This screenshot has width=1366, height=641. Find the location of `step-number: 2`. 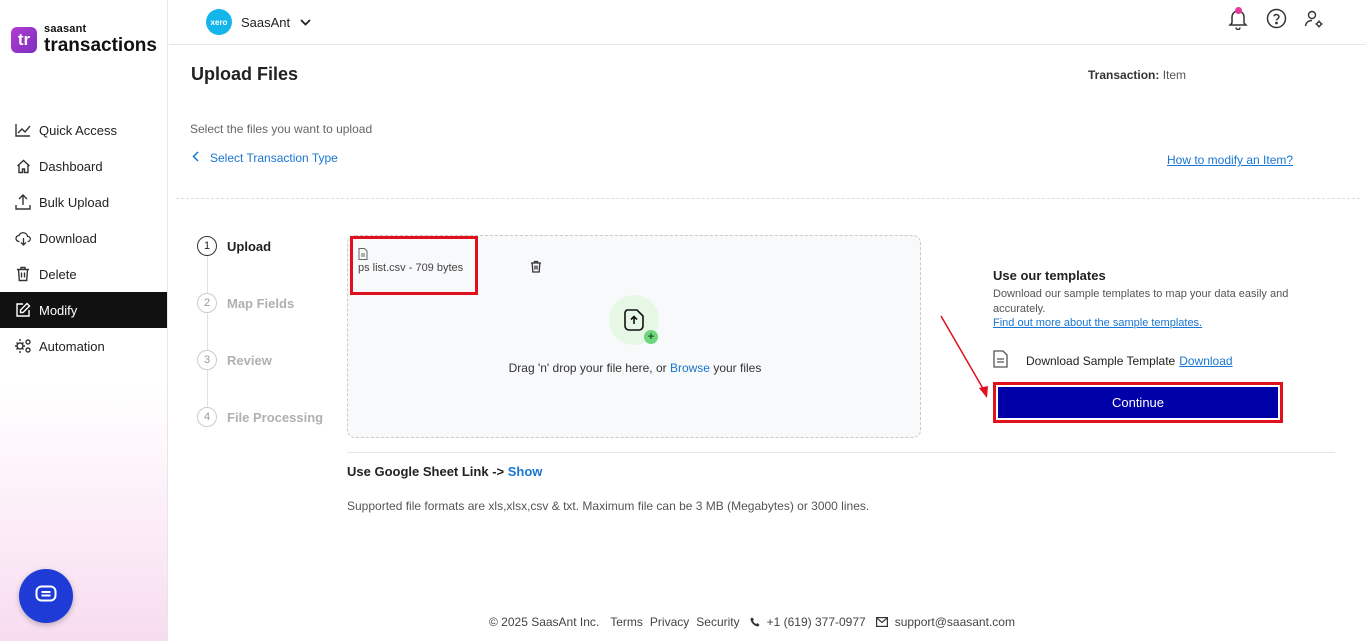

step-number: 2 is located at coordinates (207, 303).